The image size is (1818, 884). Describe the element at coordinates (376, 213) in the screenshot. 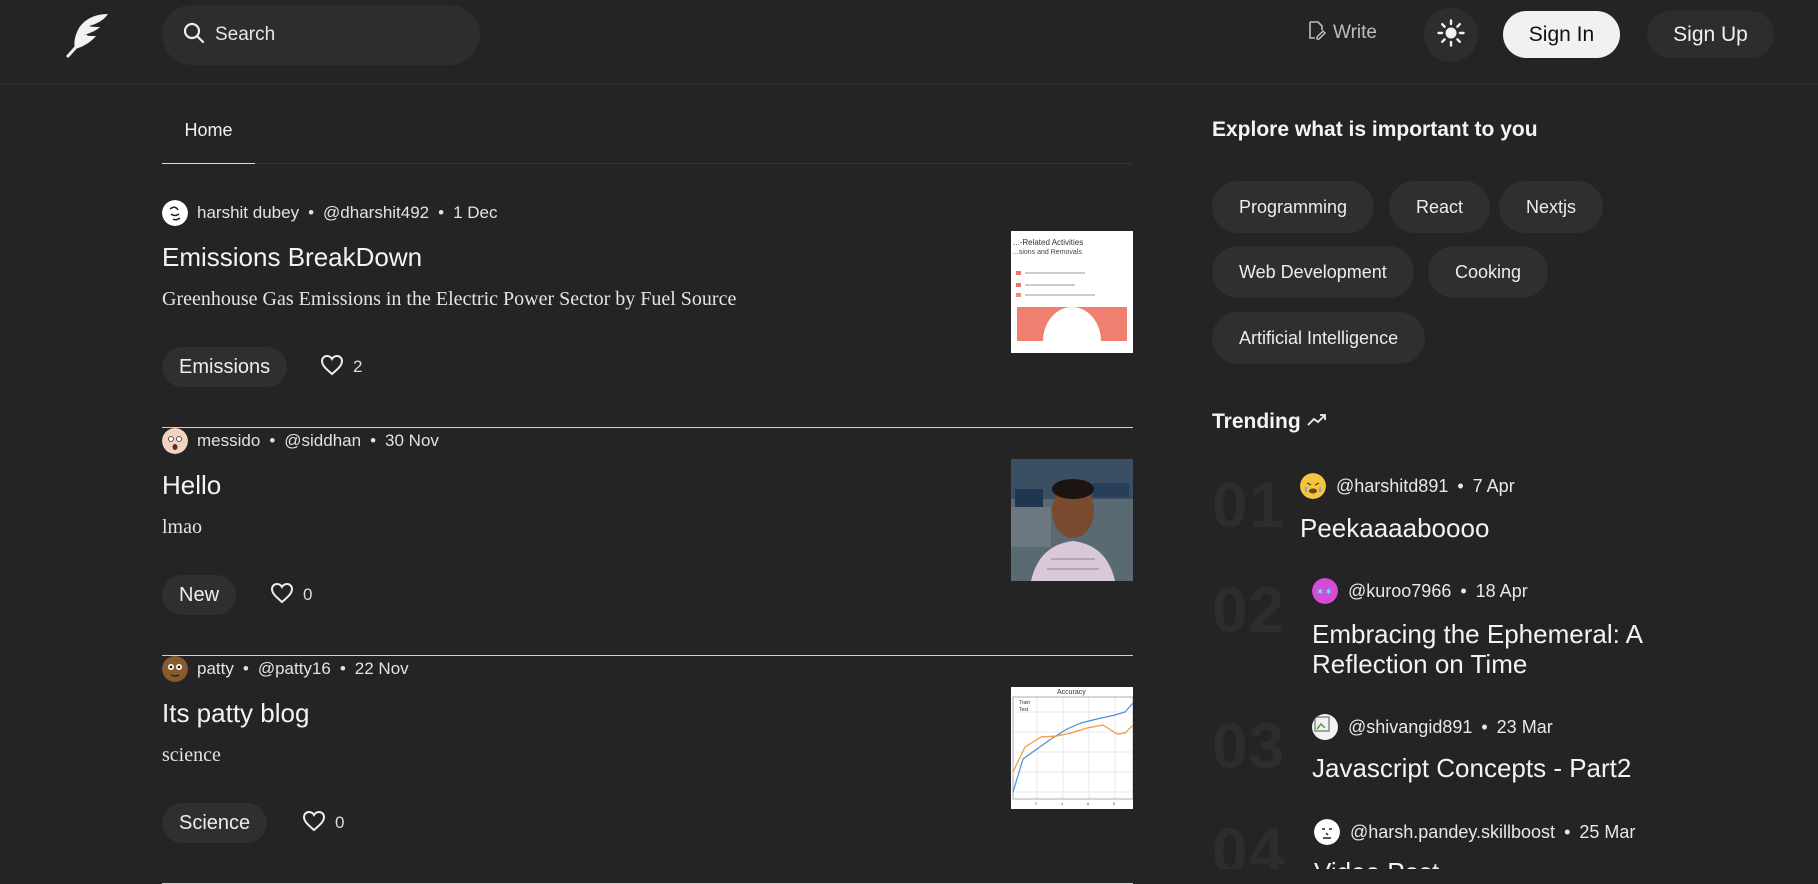

I see `author-handle: @dharshit492` at that location.